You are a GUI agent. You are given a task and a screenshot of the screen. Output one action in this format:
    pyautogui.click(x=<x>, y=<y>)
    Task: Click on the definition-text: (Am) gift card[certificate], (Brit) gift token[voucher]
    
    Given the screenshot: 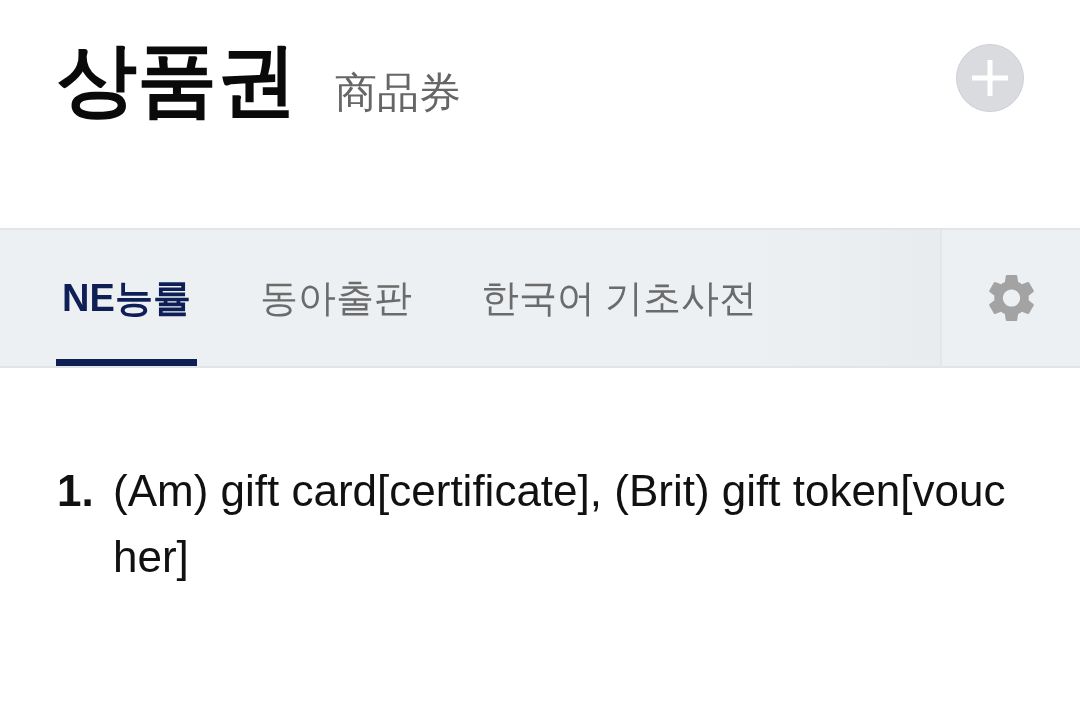 What is the action you would take?
    pyautogui.click(x=560, y=524)
    